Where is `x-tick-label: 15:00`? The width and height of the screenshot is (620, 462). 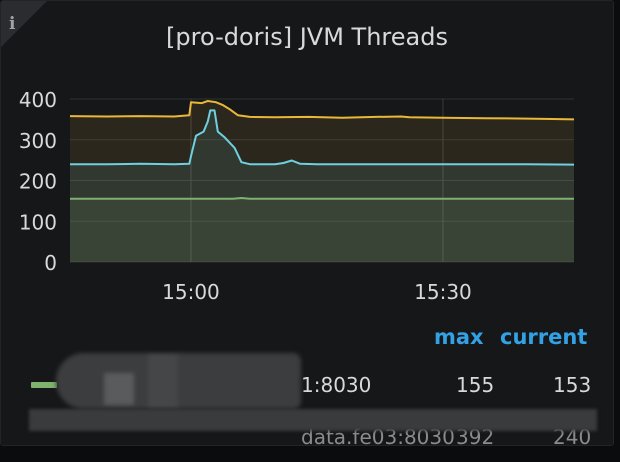
x-tick-label: 15:00 is located at coordinates (191, 292).